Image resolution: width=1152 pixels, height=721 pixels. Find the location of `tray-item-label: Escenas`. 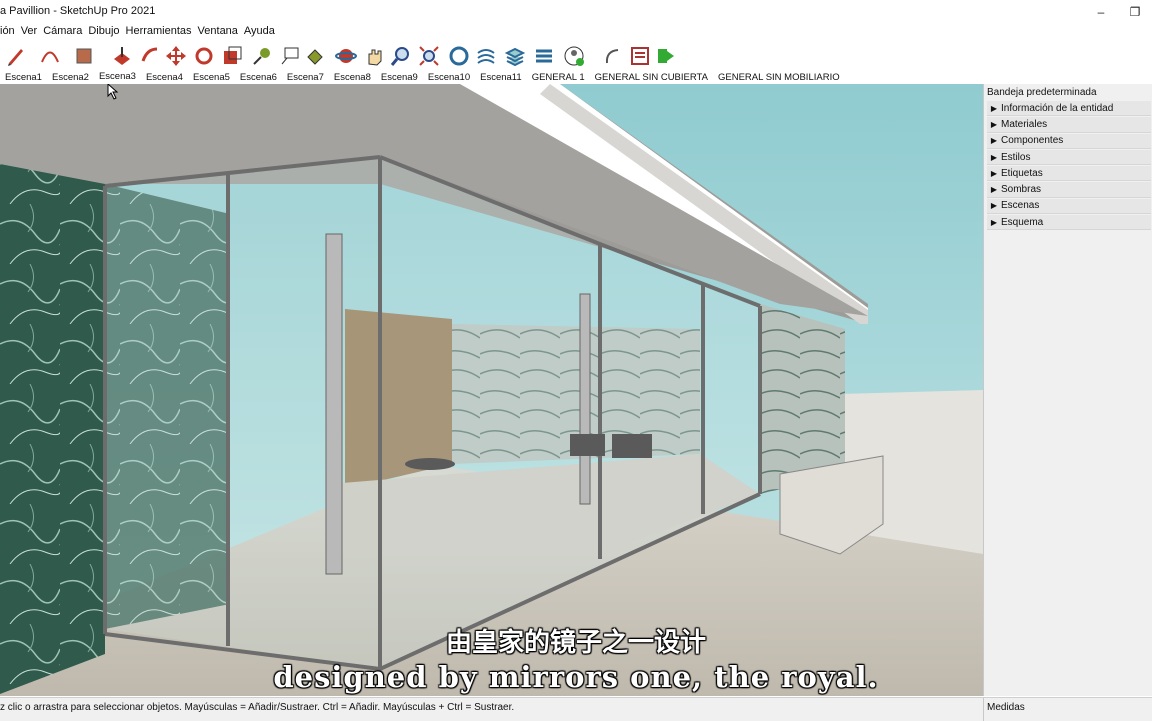

tray-item-label: Escenas is located at coordinates (1020, 206).